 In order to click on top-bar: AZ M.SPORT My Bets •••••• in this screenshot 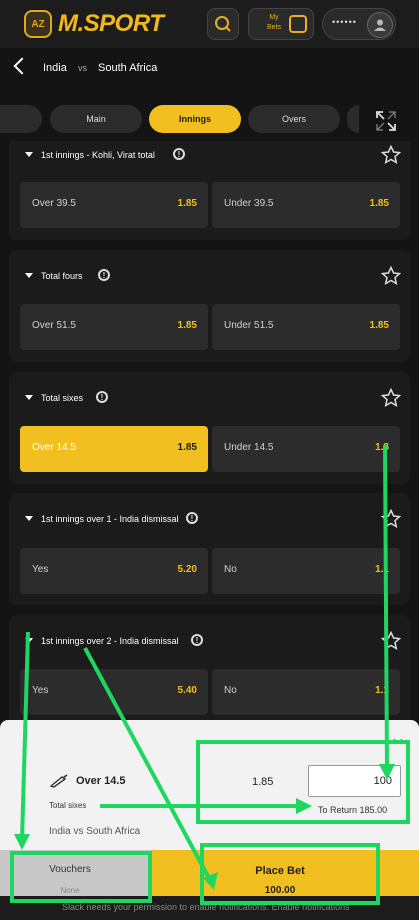, I will do `click(209, 24)`.